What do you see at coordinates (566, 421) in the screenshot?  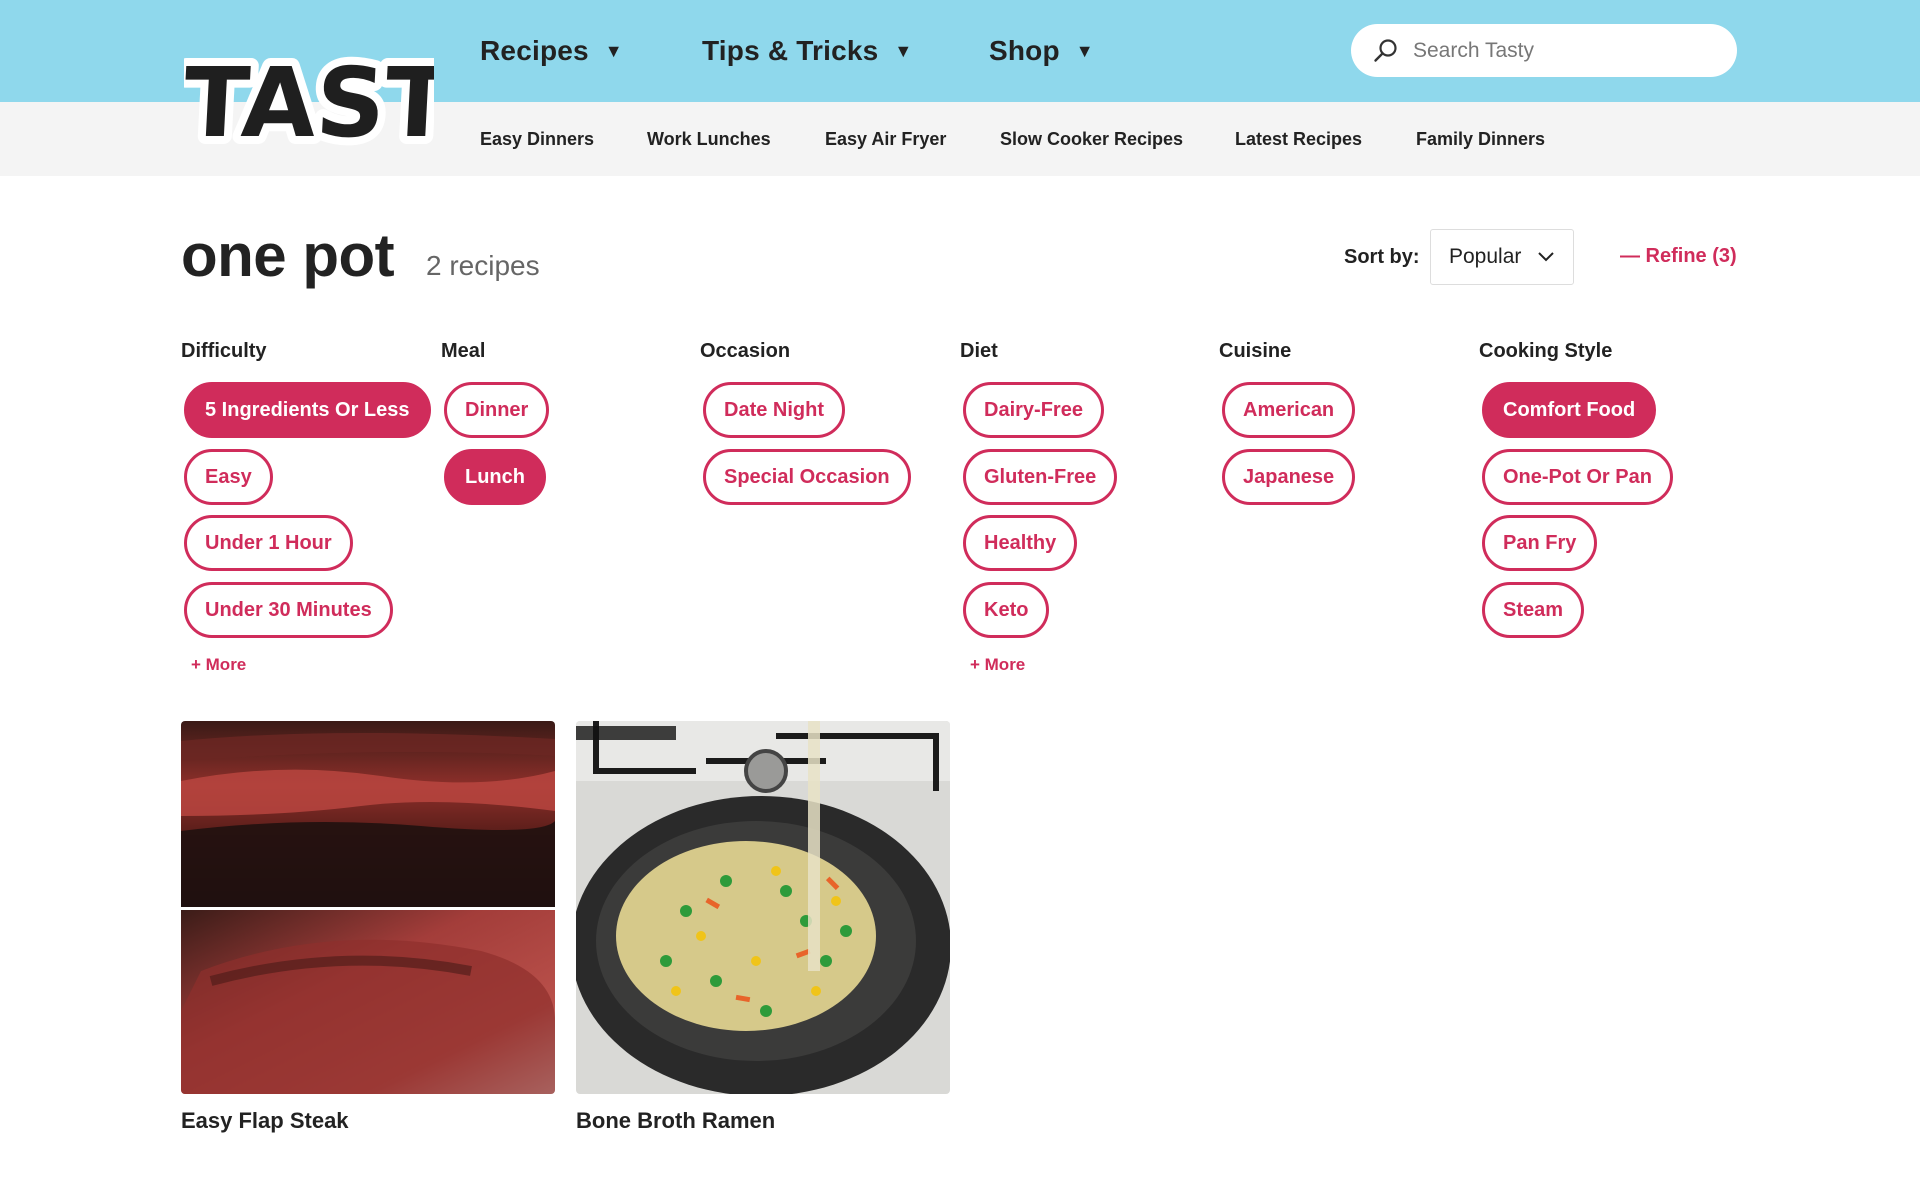 I see `filter-group-meal: Meal Dinner Lunch` at bounding box center [566, 421].